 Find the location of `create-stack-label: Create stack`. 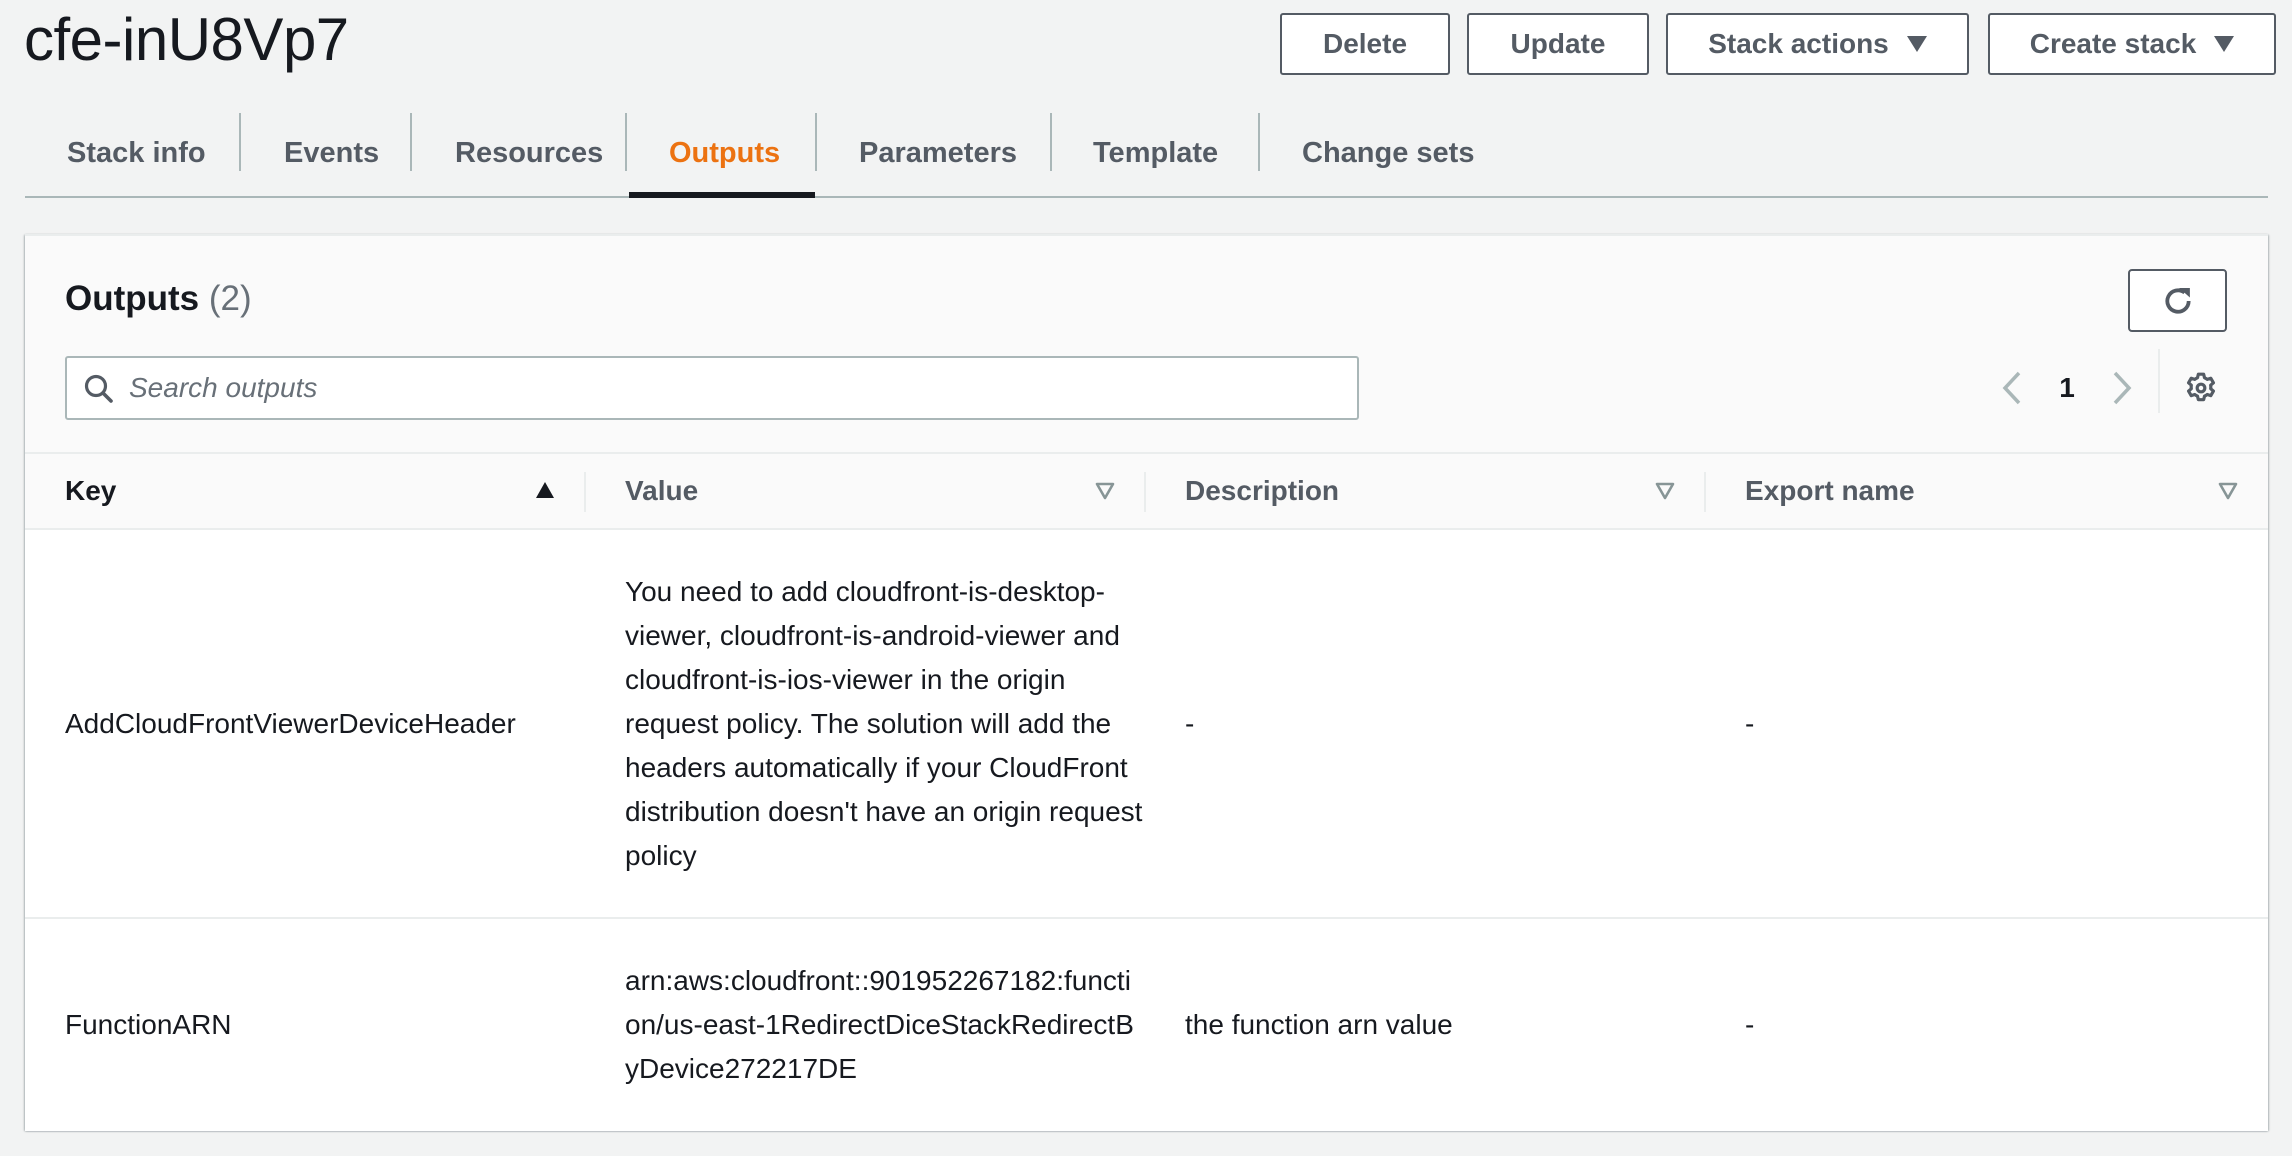

create-stack-label: Create stack is located at coordinates (2113, 43).